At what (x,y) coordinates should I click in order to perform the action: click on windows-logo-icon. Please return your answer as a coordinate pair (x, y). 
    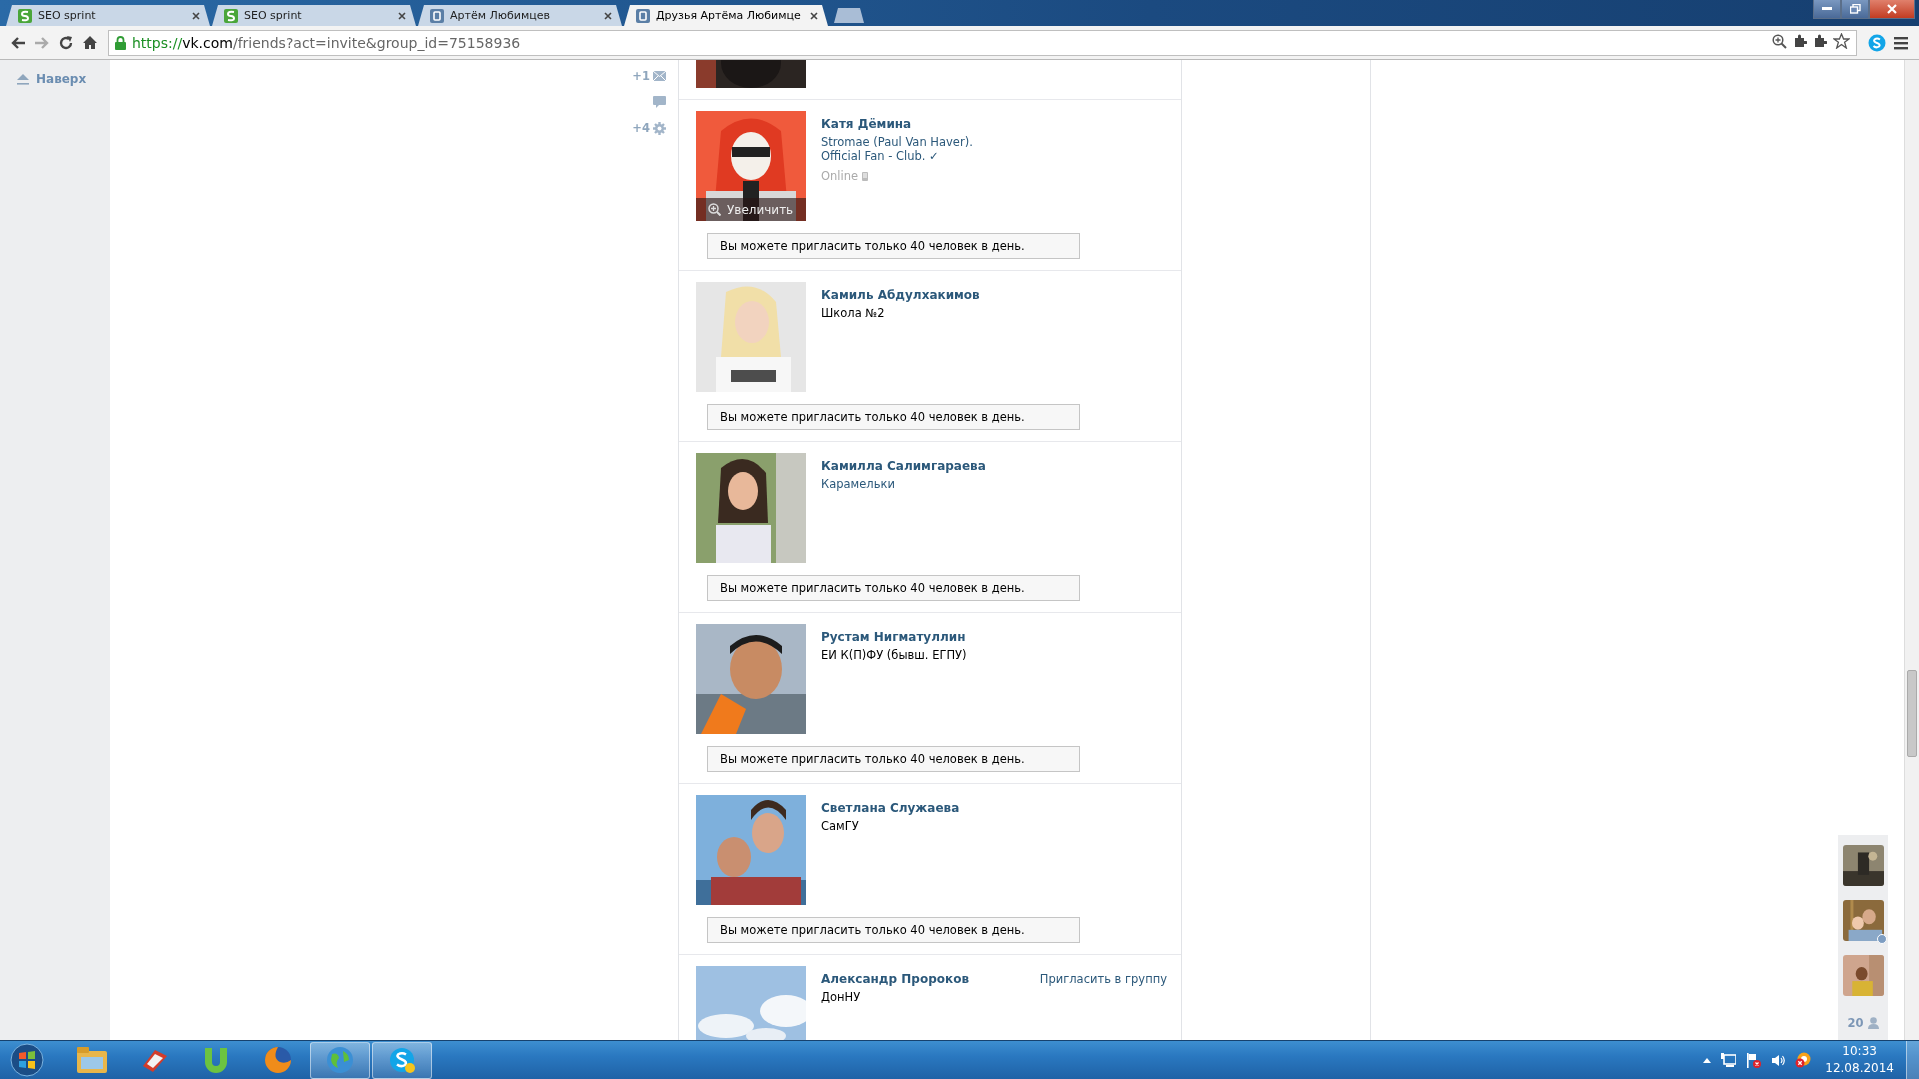
    Looking at the image, I should click on (27, 1060).